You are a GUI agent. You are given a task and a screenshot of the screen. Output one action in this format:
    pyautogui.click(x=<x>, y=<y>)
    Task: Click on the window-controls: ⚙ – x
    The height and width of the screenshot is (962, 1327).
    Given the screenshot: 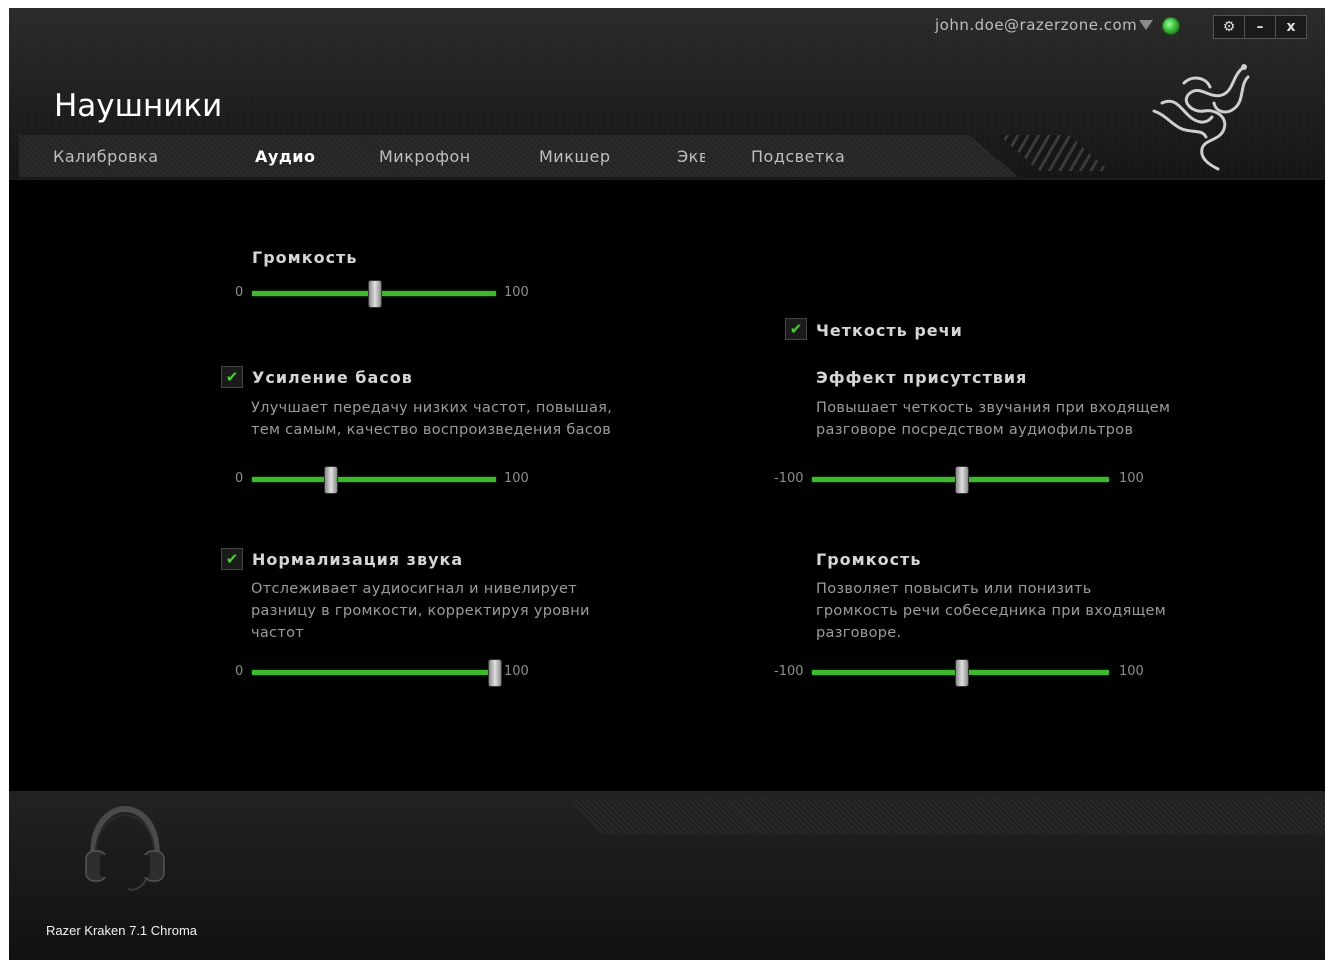 What is the action you would take?
    pyautogui.click(x=1260, y=27)
    